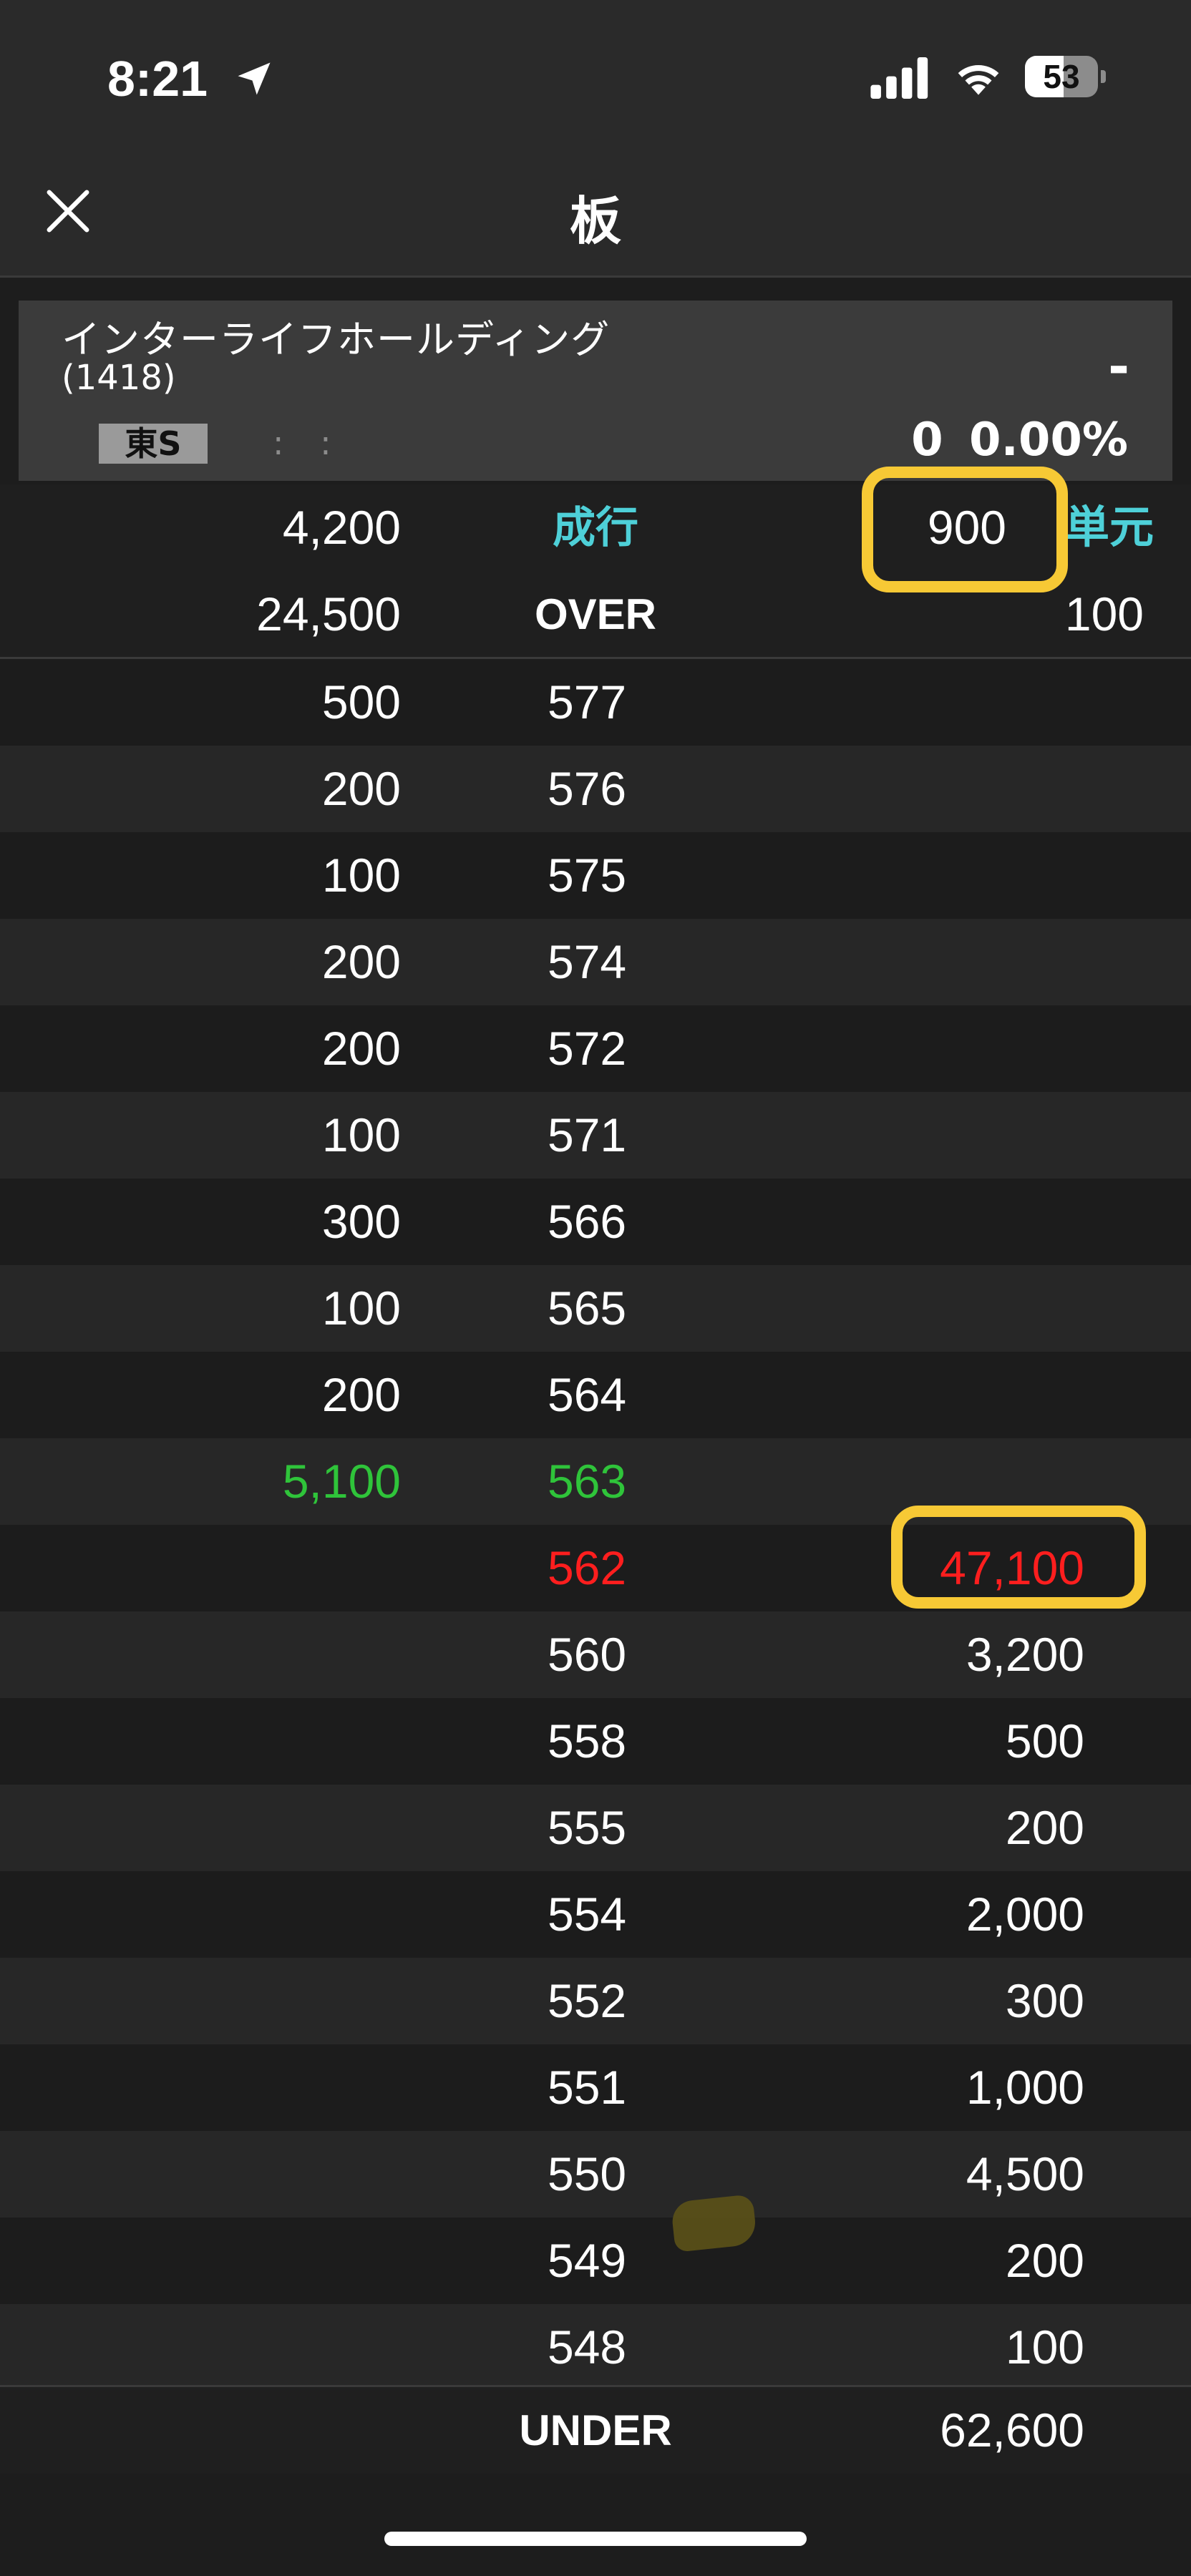 This screenshot has height=2576, width=1191. What do you see at coordinates (587, 1394) in the screenshot?
I see `price: 564` at bounding box center [587, 1394].